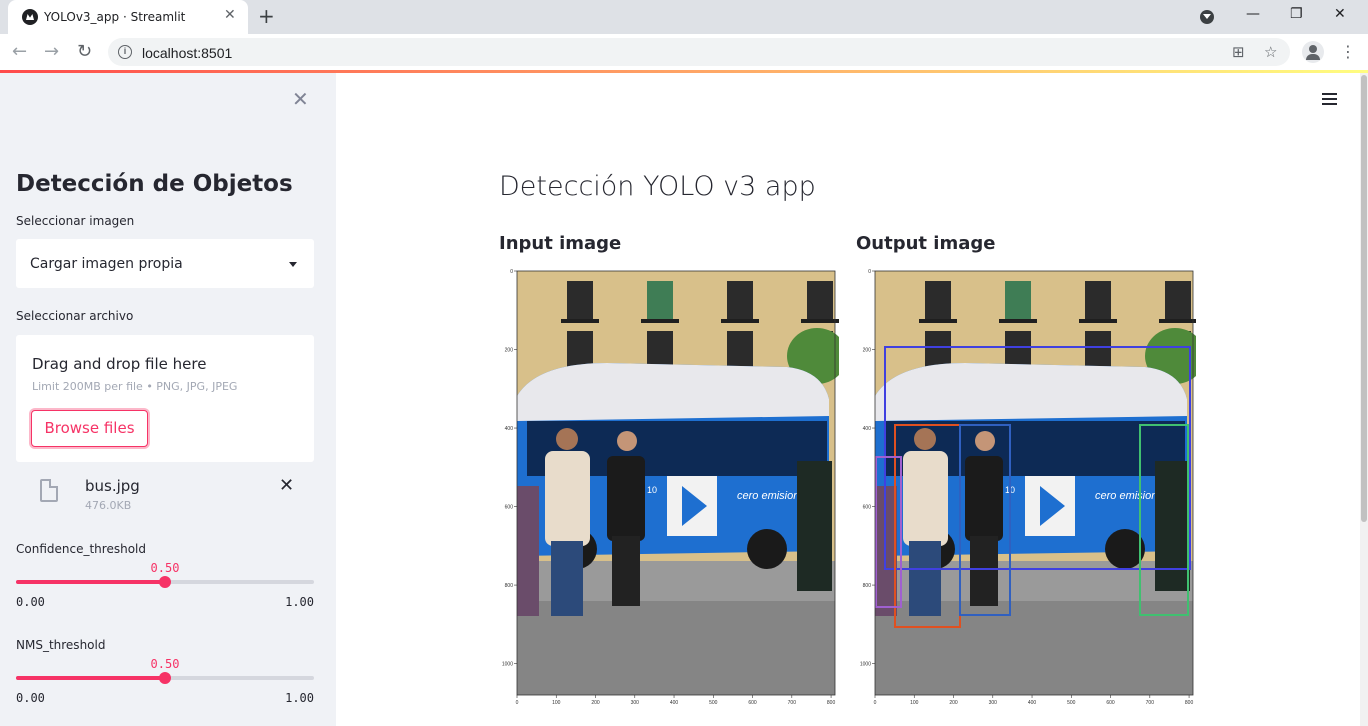  I want to click on confidence-slider: 0.50 0.00 1.00, so click(165, 591).